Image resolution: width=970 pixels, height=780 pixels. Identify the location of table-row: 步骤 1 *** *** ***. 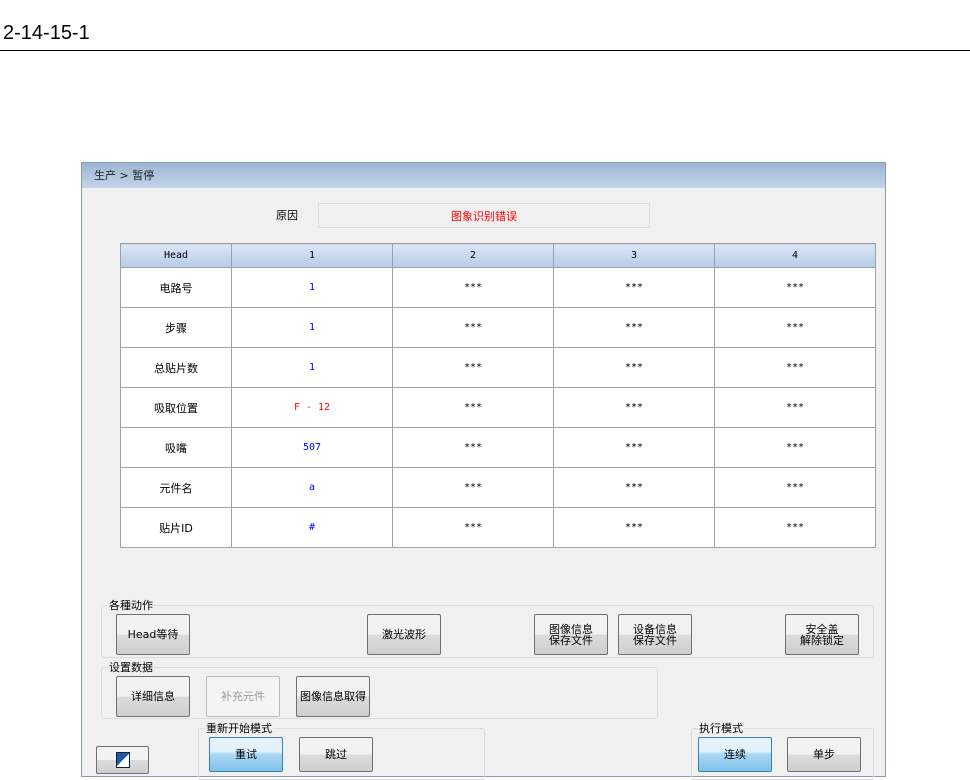
(498, 327).